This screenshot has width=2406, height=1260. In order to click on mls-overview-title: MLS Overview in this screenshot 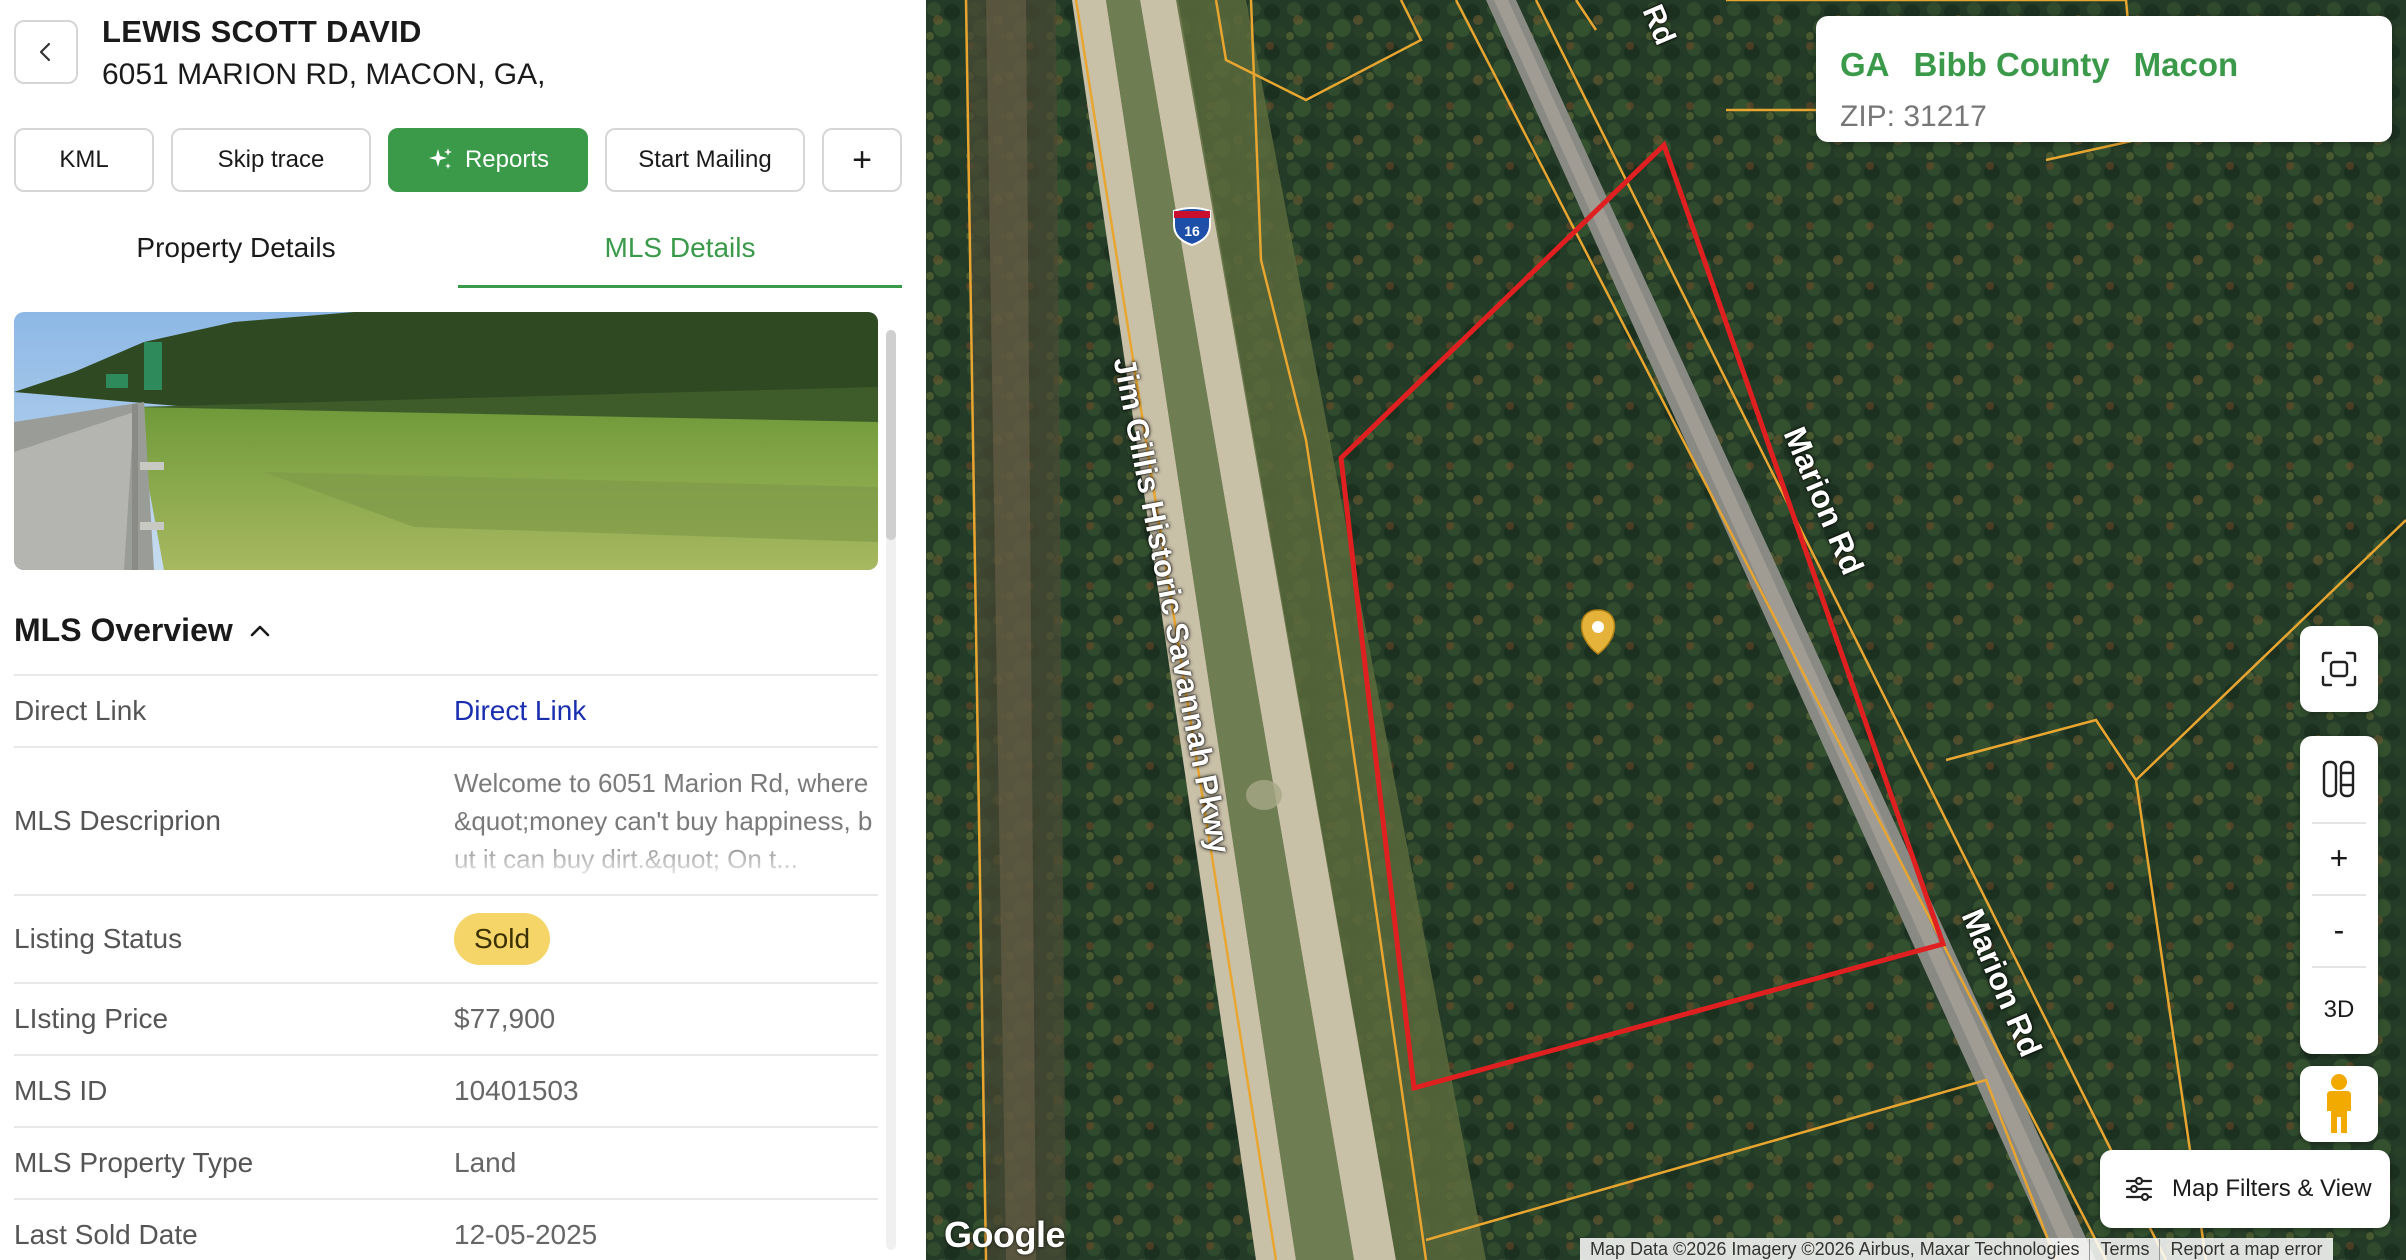, I will do `click(123, 630)`.